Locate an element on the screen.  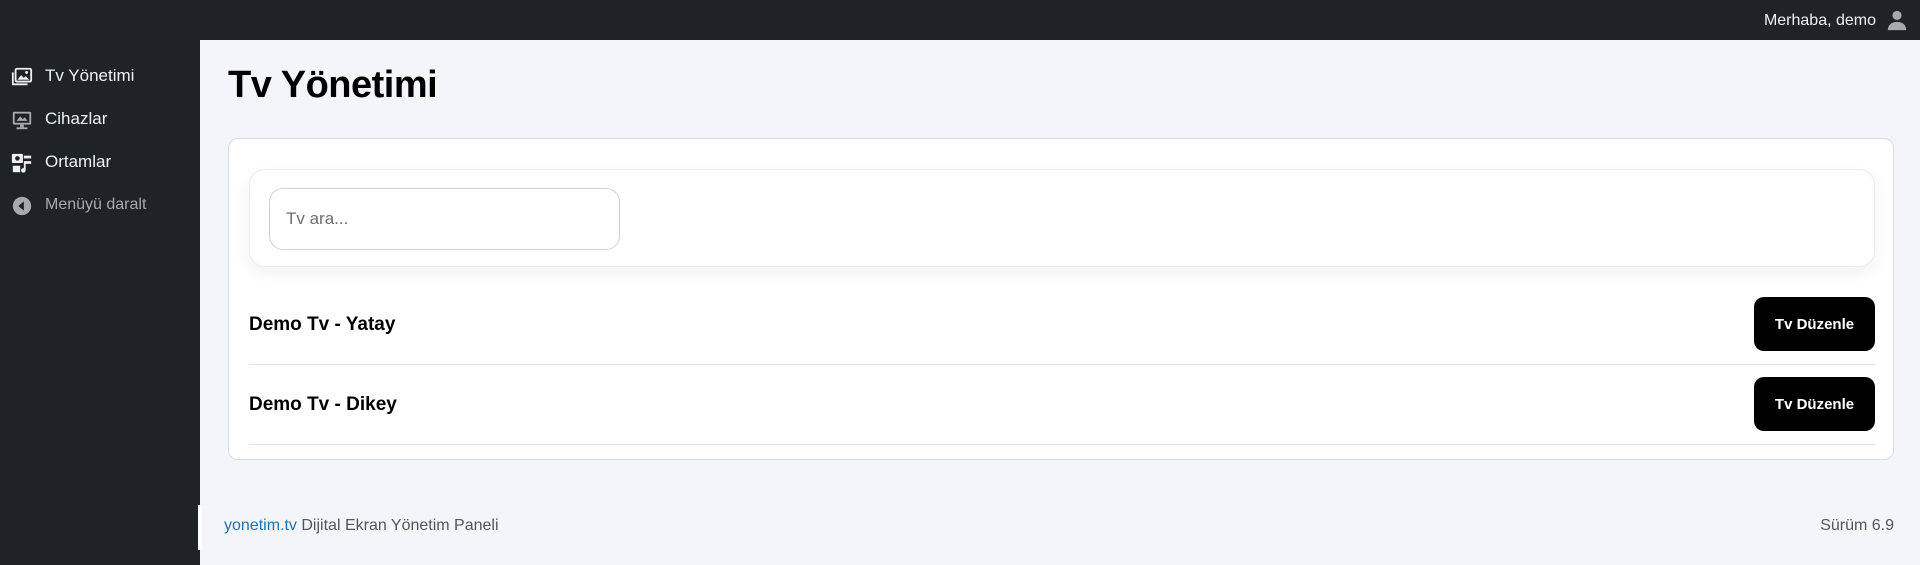
footer-version: Sürüm 6.9 is located at coordinates (1857, 525).